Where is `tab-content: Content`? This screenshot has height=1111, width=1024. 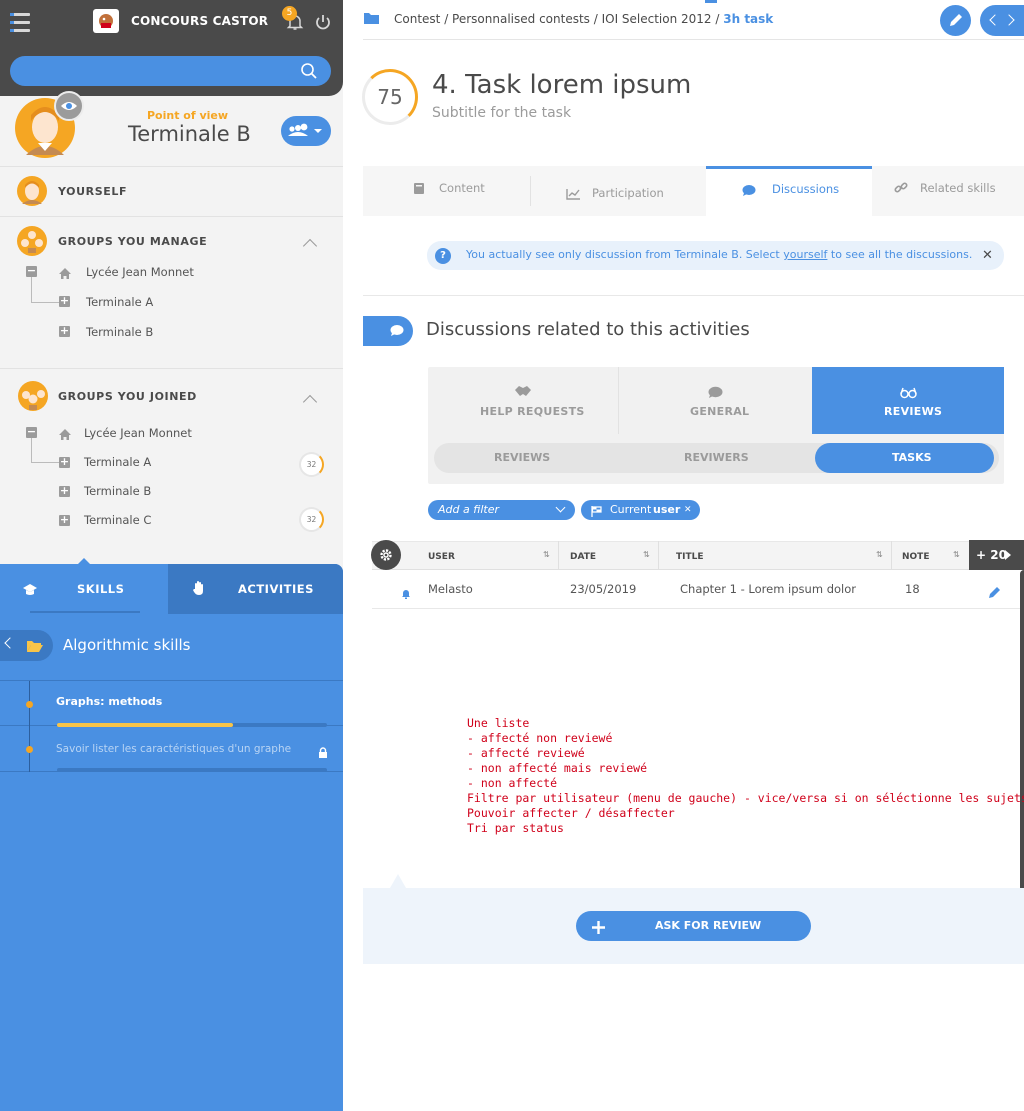
tab-content: Content is located at coordinates (446, 191).